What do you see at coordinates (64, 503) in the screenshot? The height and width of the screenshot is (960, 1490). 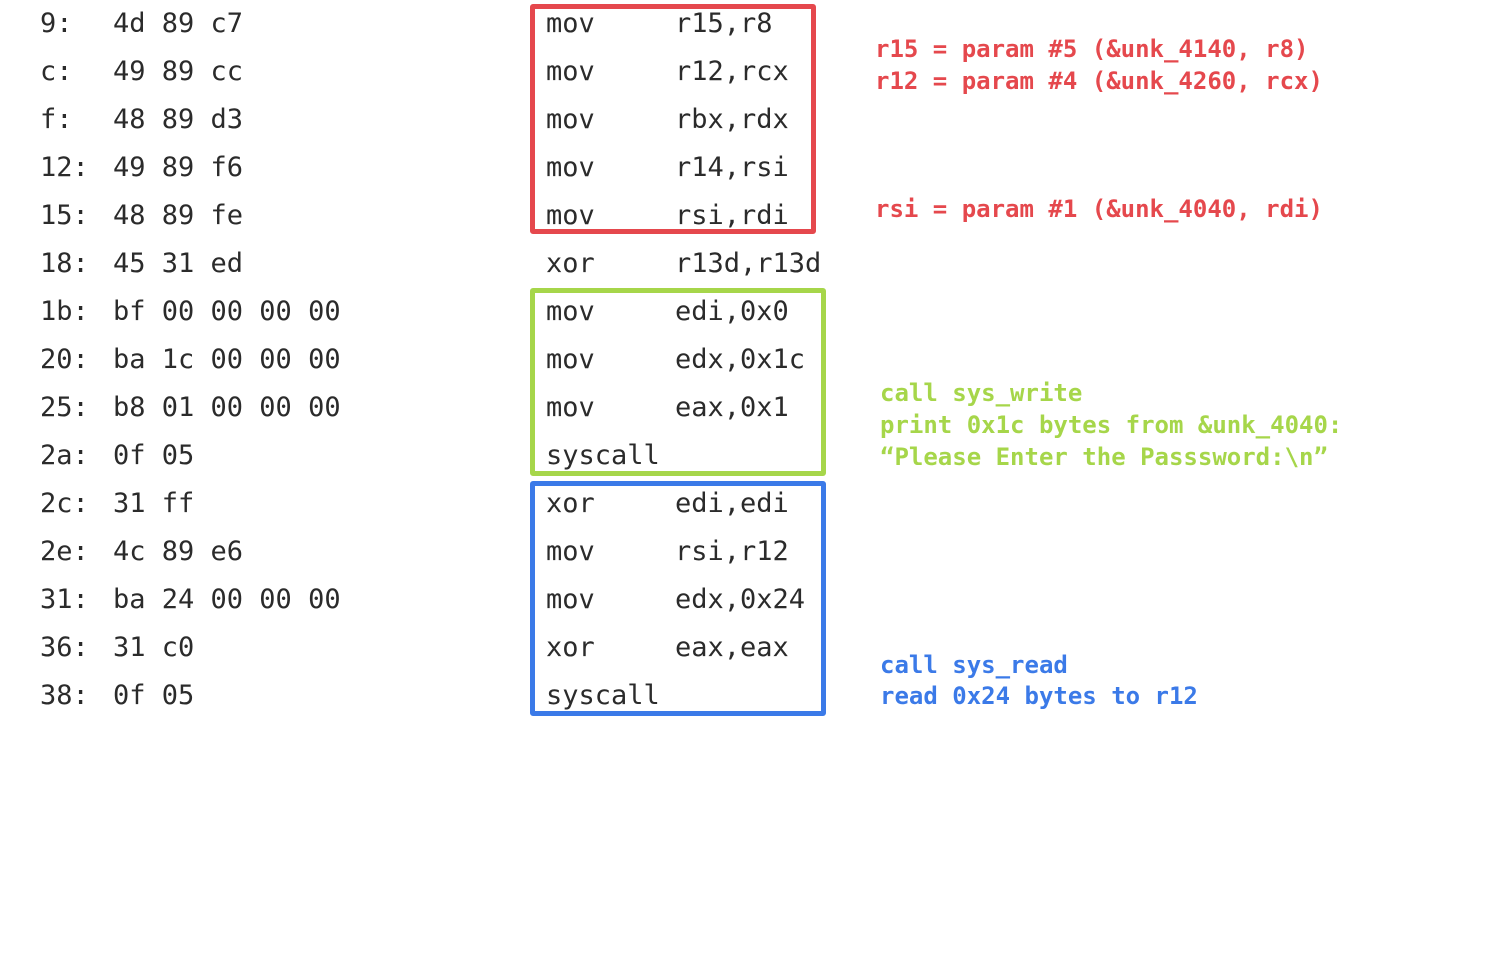 I see `instruction-address: 2c:` at bounding box center [64, 503].